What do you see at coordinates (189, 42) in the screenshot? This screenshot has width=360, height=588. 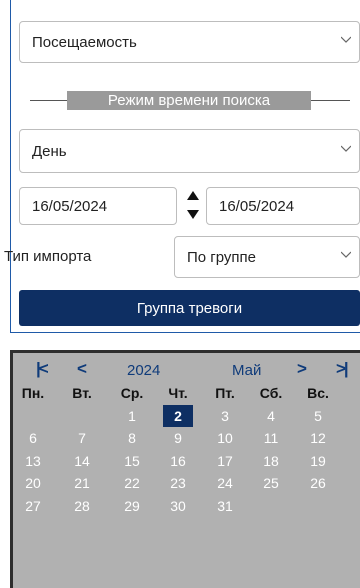 I see `report-type-select: Посещаемость` at bounding box center [189, 42].